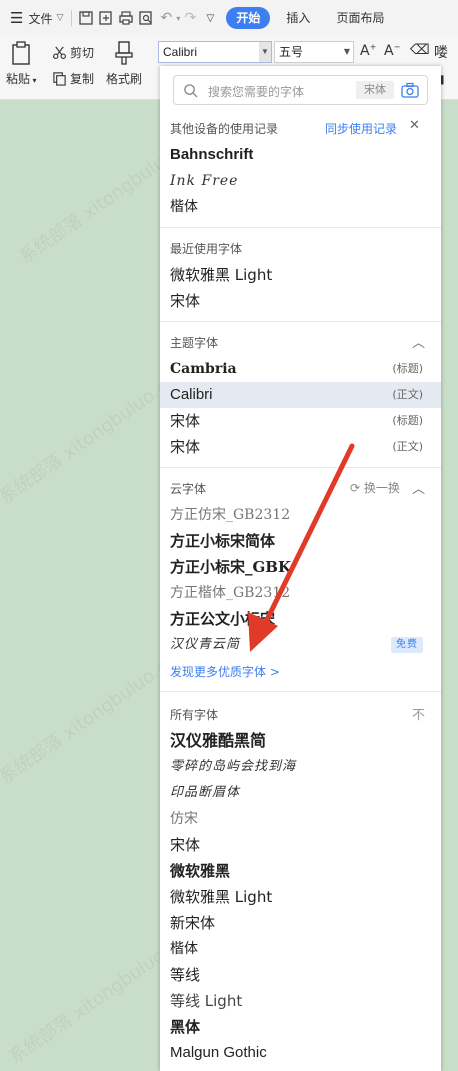  I want to click on font-item-bahnschrift: Bahnschrift, so click(300, 155).